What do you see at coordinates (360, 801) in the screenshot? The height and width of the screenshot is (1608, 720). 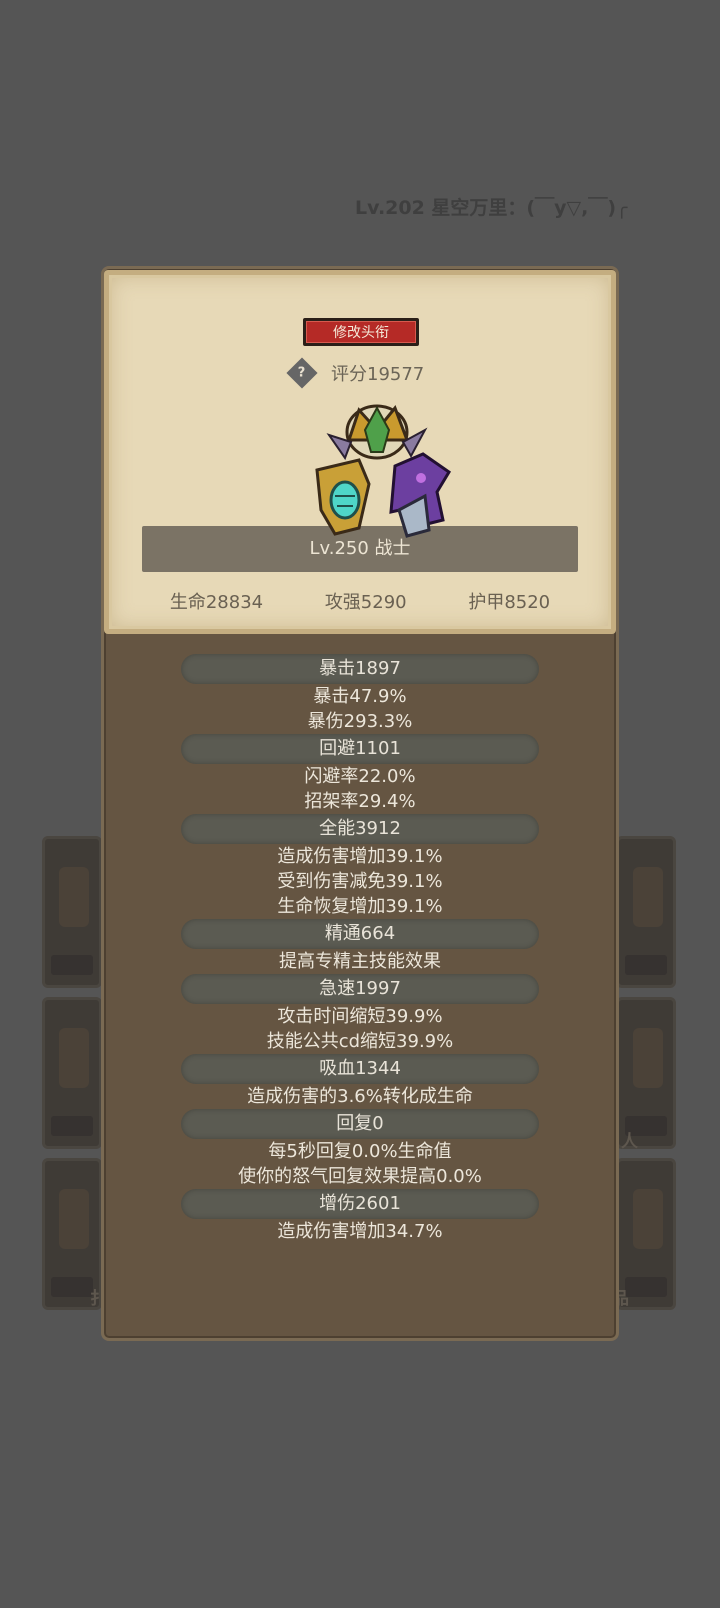 I see `stat-detail: 招架率29.4%` at bounding box center [360, 801].